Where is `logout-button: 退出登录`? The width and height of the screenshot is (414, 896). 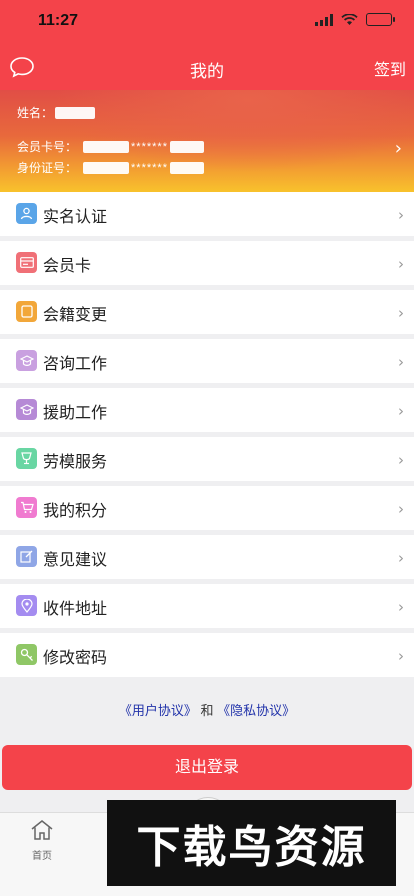 logout-button: 退出登录 is located at coordinates (207, 767).